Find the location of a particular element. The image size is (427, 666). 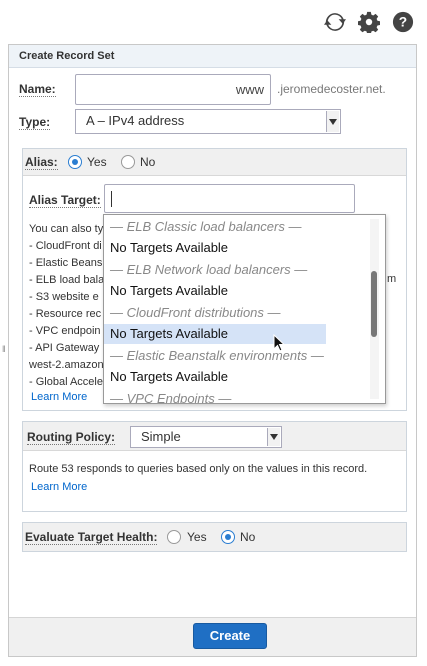

routing-policy-header: Routing Policy: Simple is located at coordinates (214, 436).